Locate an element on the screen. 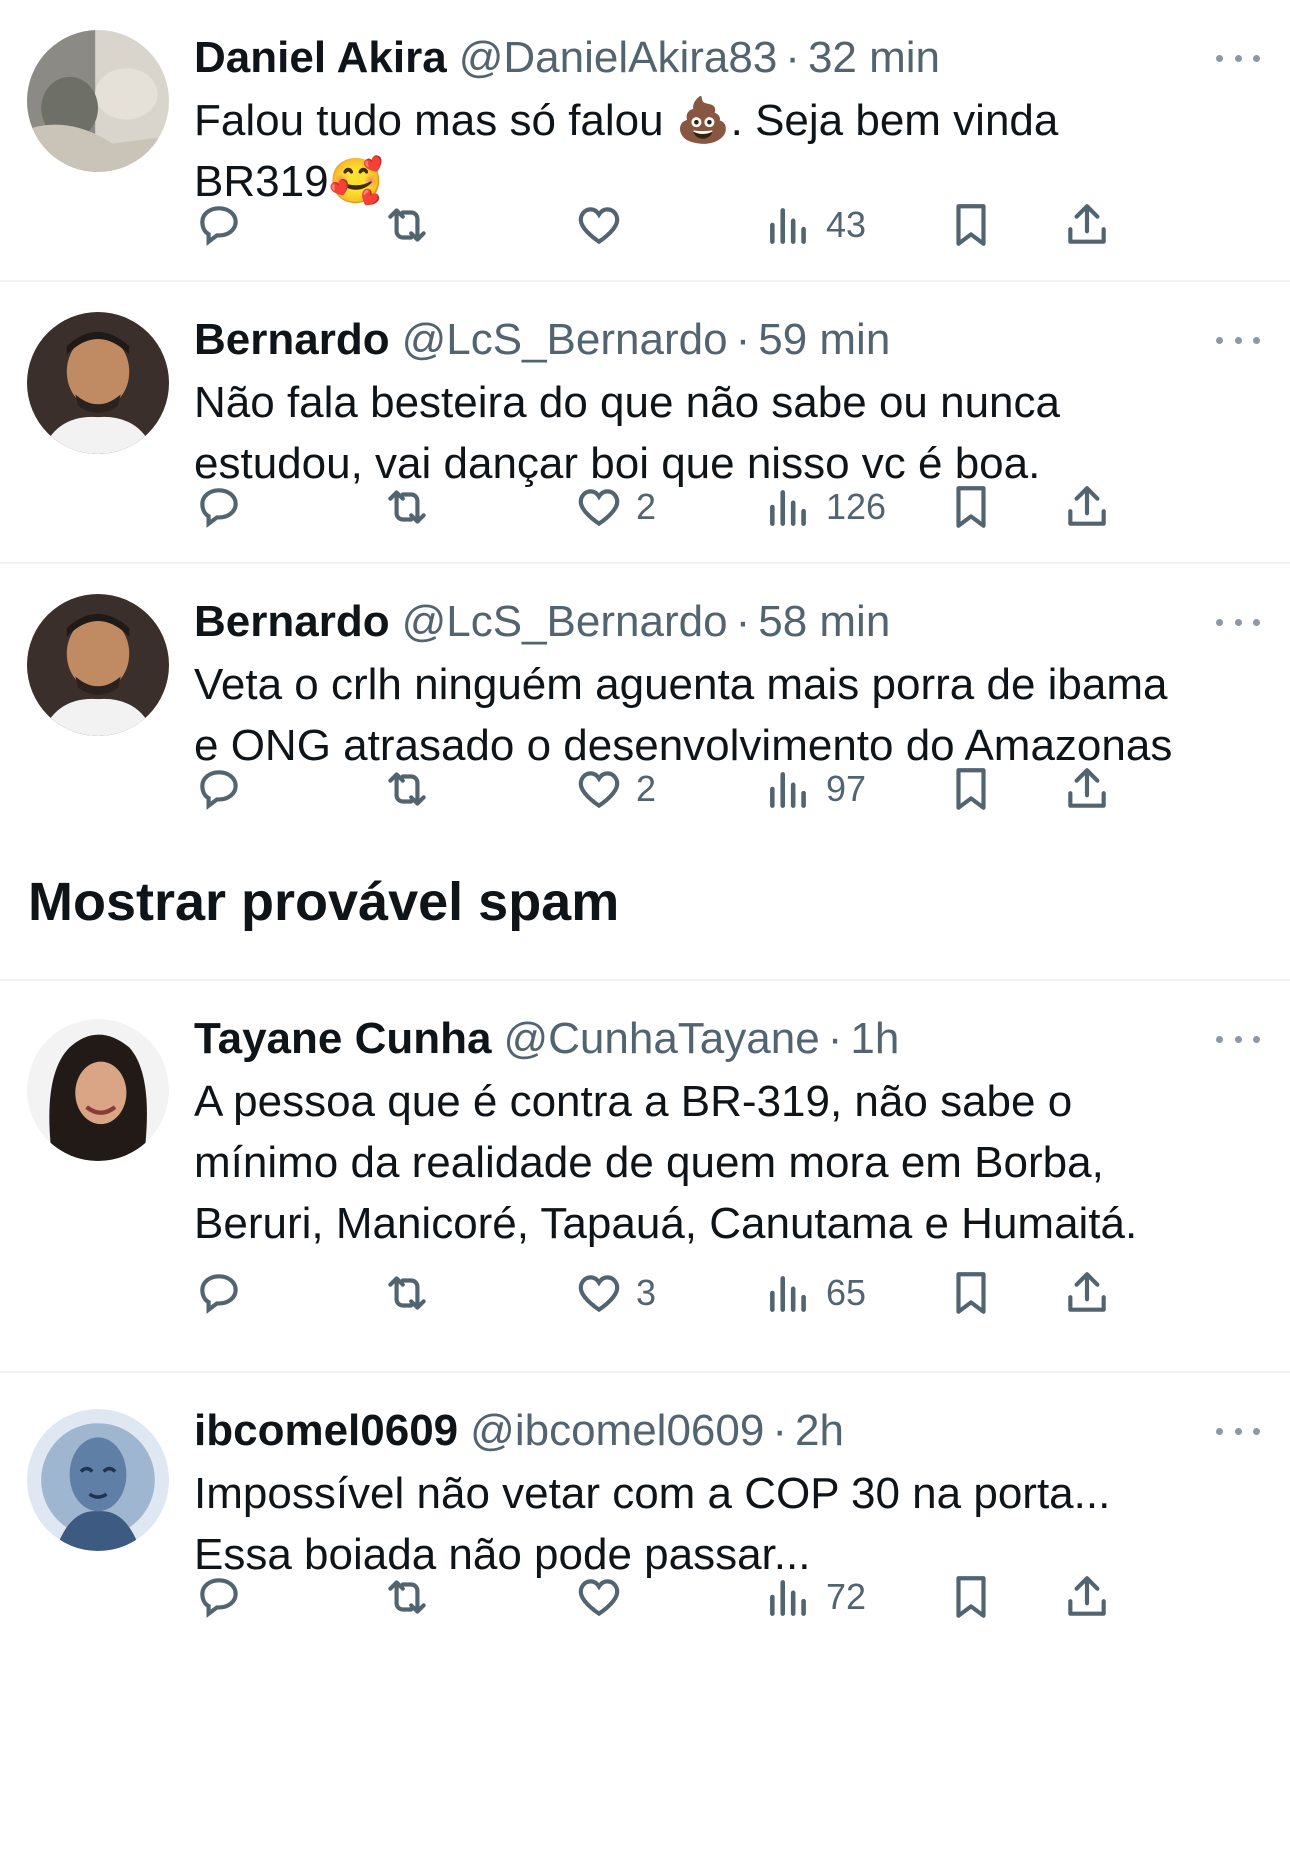  view-count: 126 is located at coordinates (856, 506).